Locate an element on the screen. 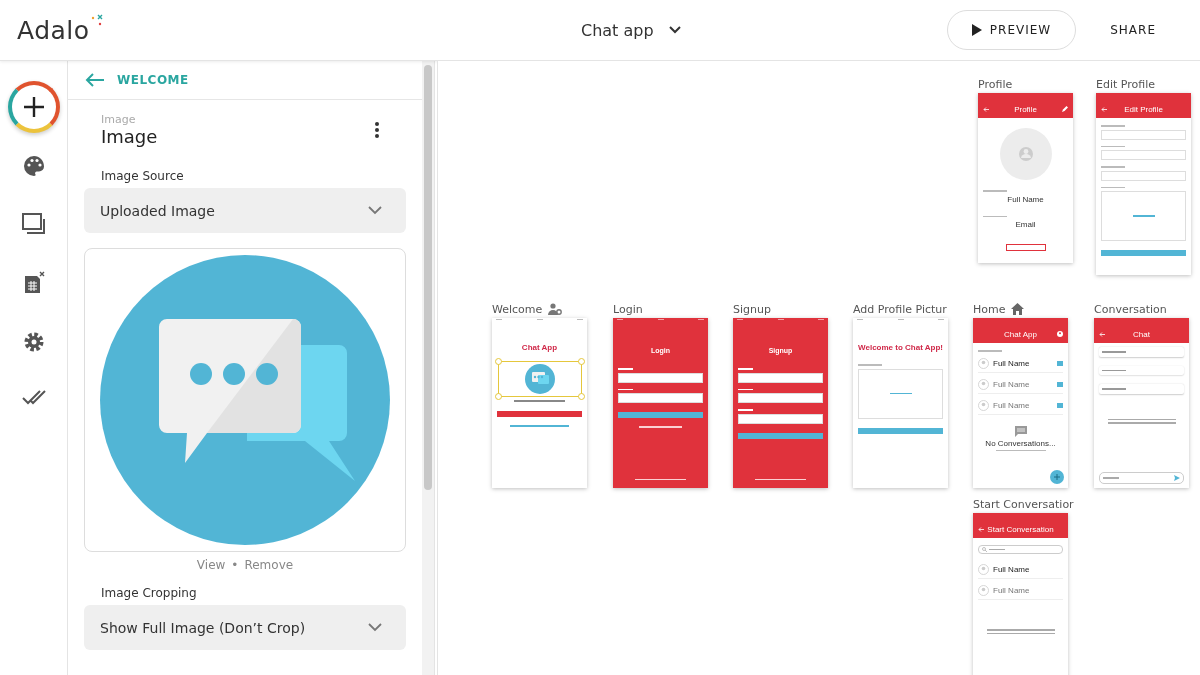 The width and height of the screenshot is (1200, 675). search-icon is located at coordinates (984, 549).